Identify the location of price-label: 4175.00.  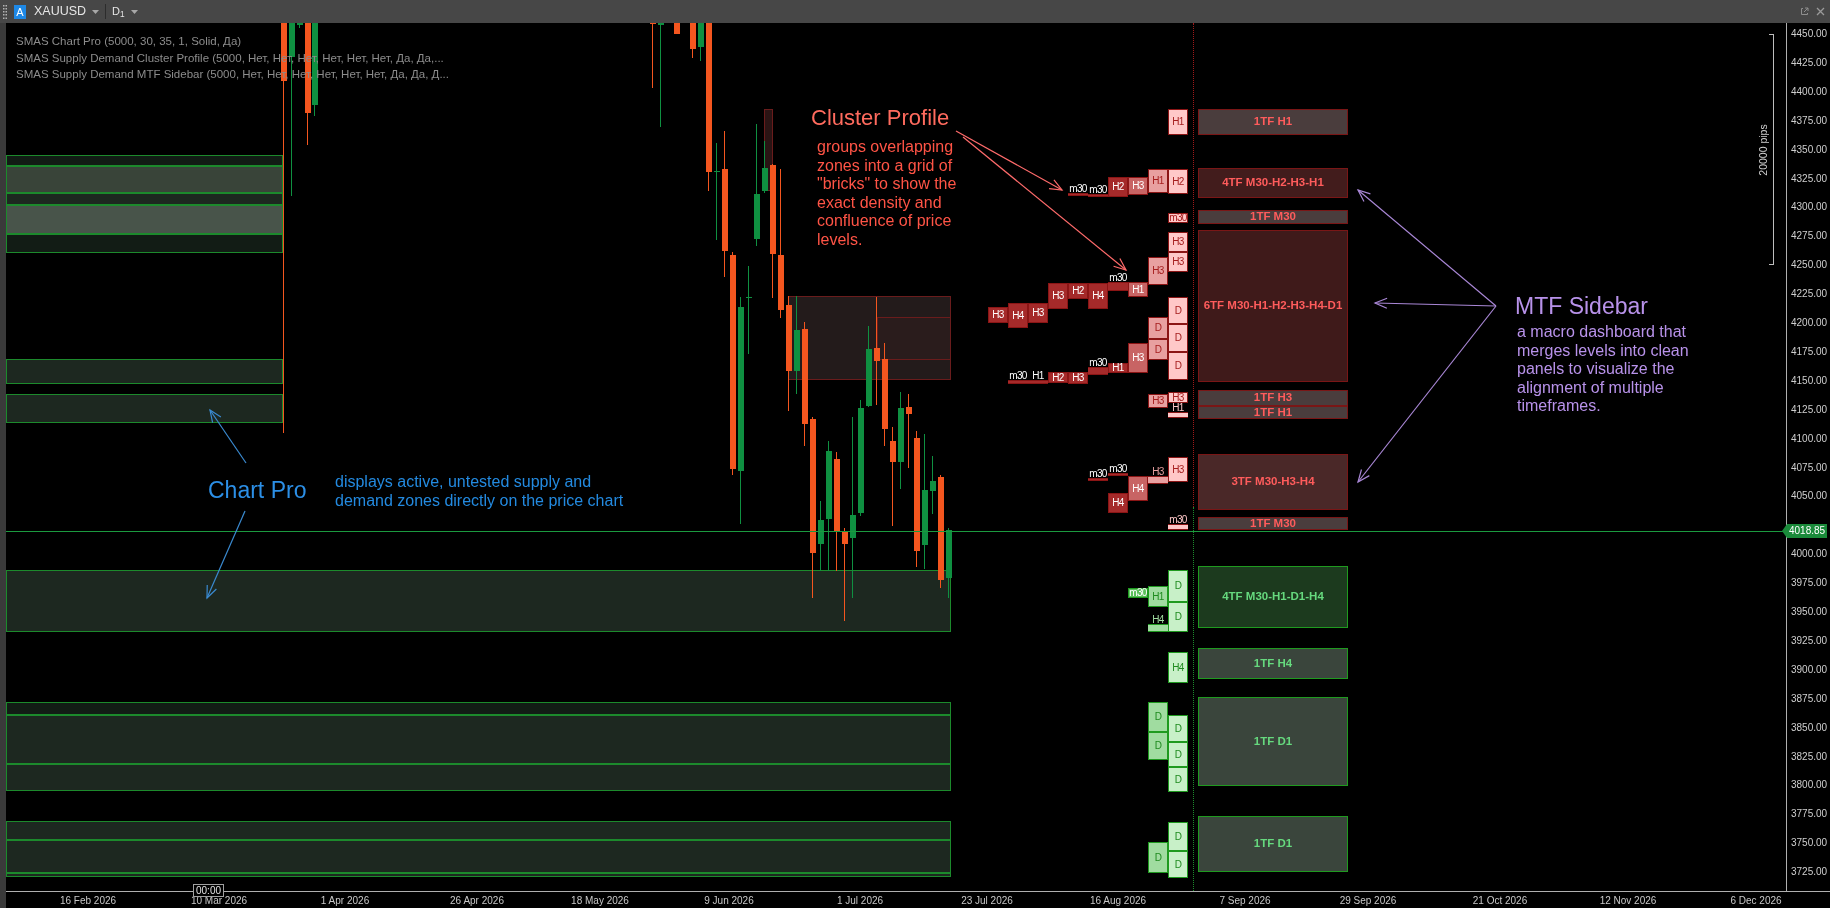
(1809, 351).